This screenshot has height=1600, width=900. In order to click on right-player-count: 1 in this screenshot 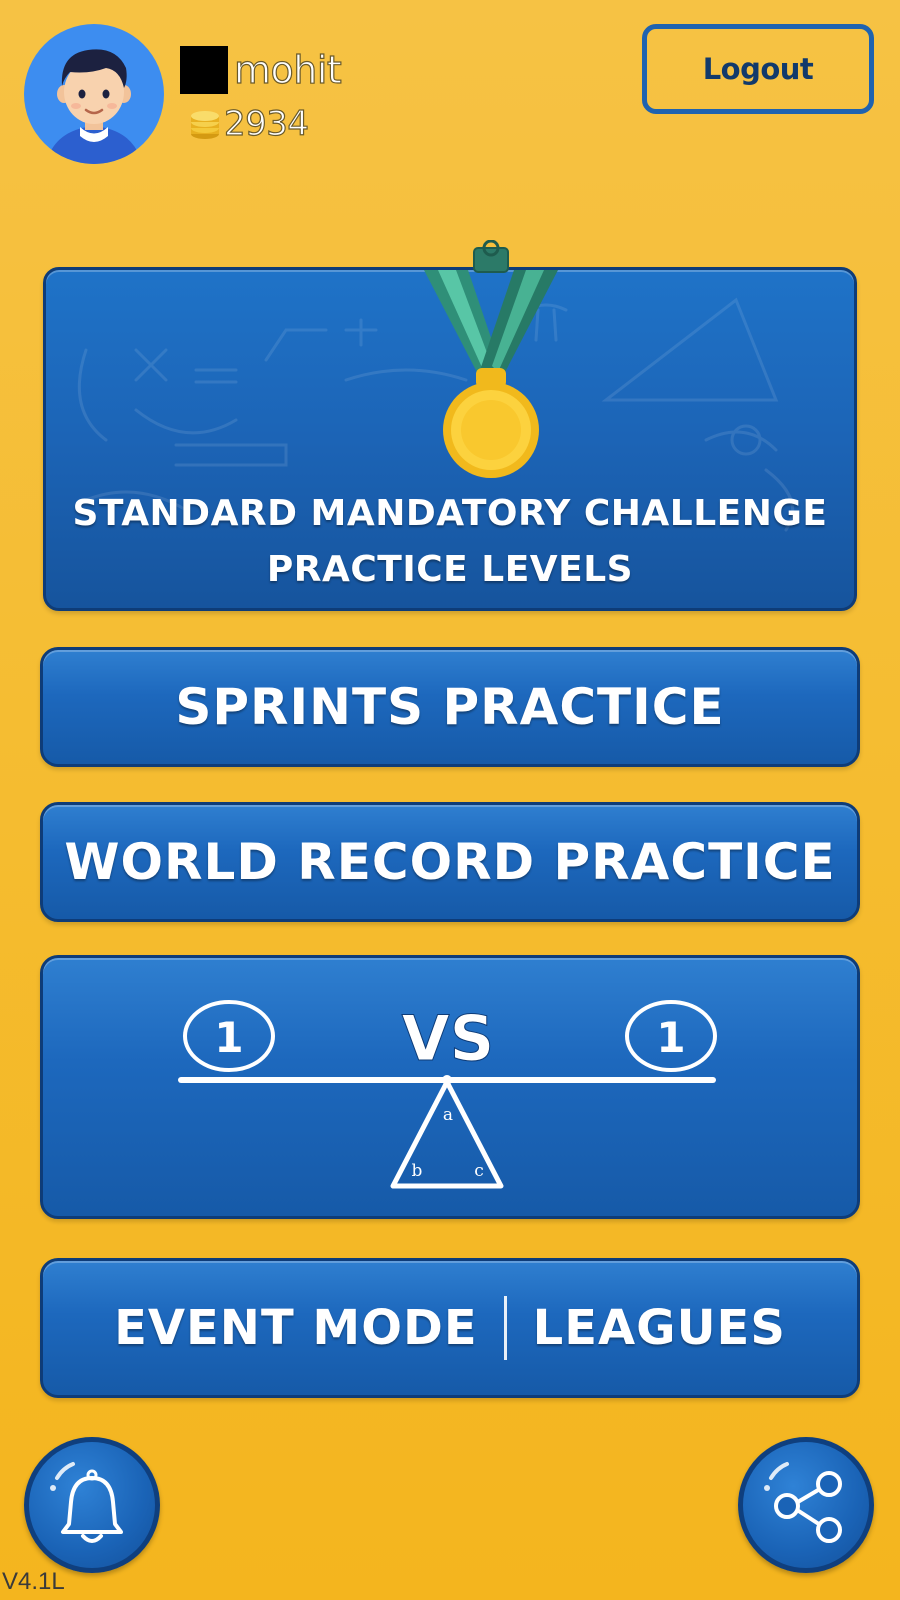, I will do `click(670, 1037)`.